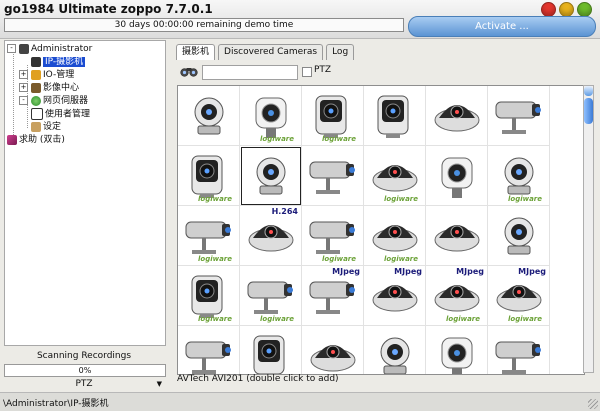  Describe the element at coordinates (62, 49) in the screenshot. I see `tree-item-label: Administrator` at that location.